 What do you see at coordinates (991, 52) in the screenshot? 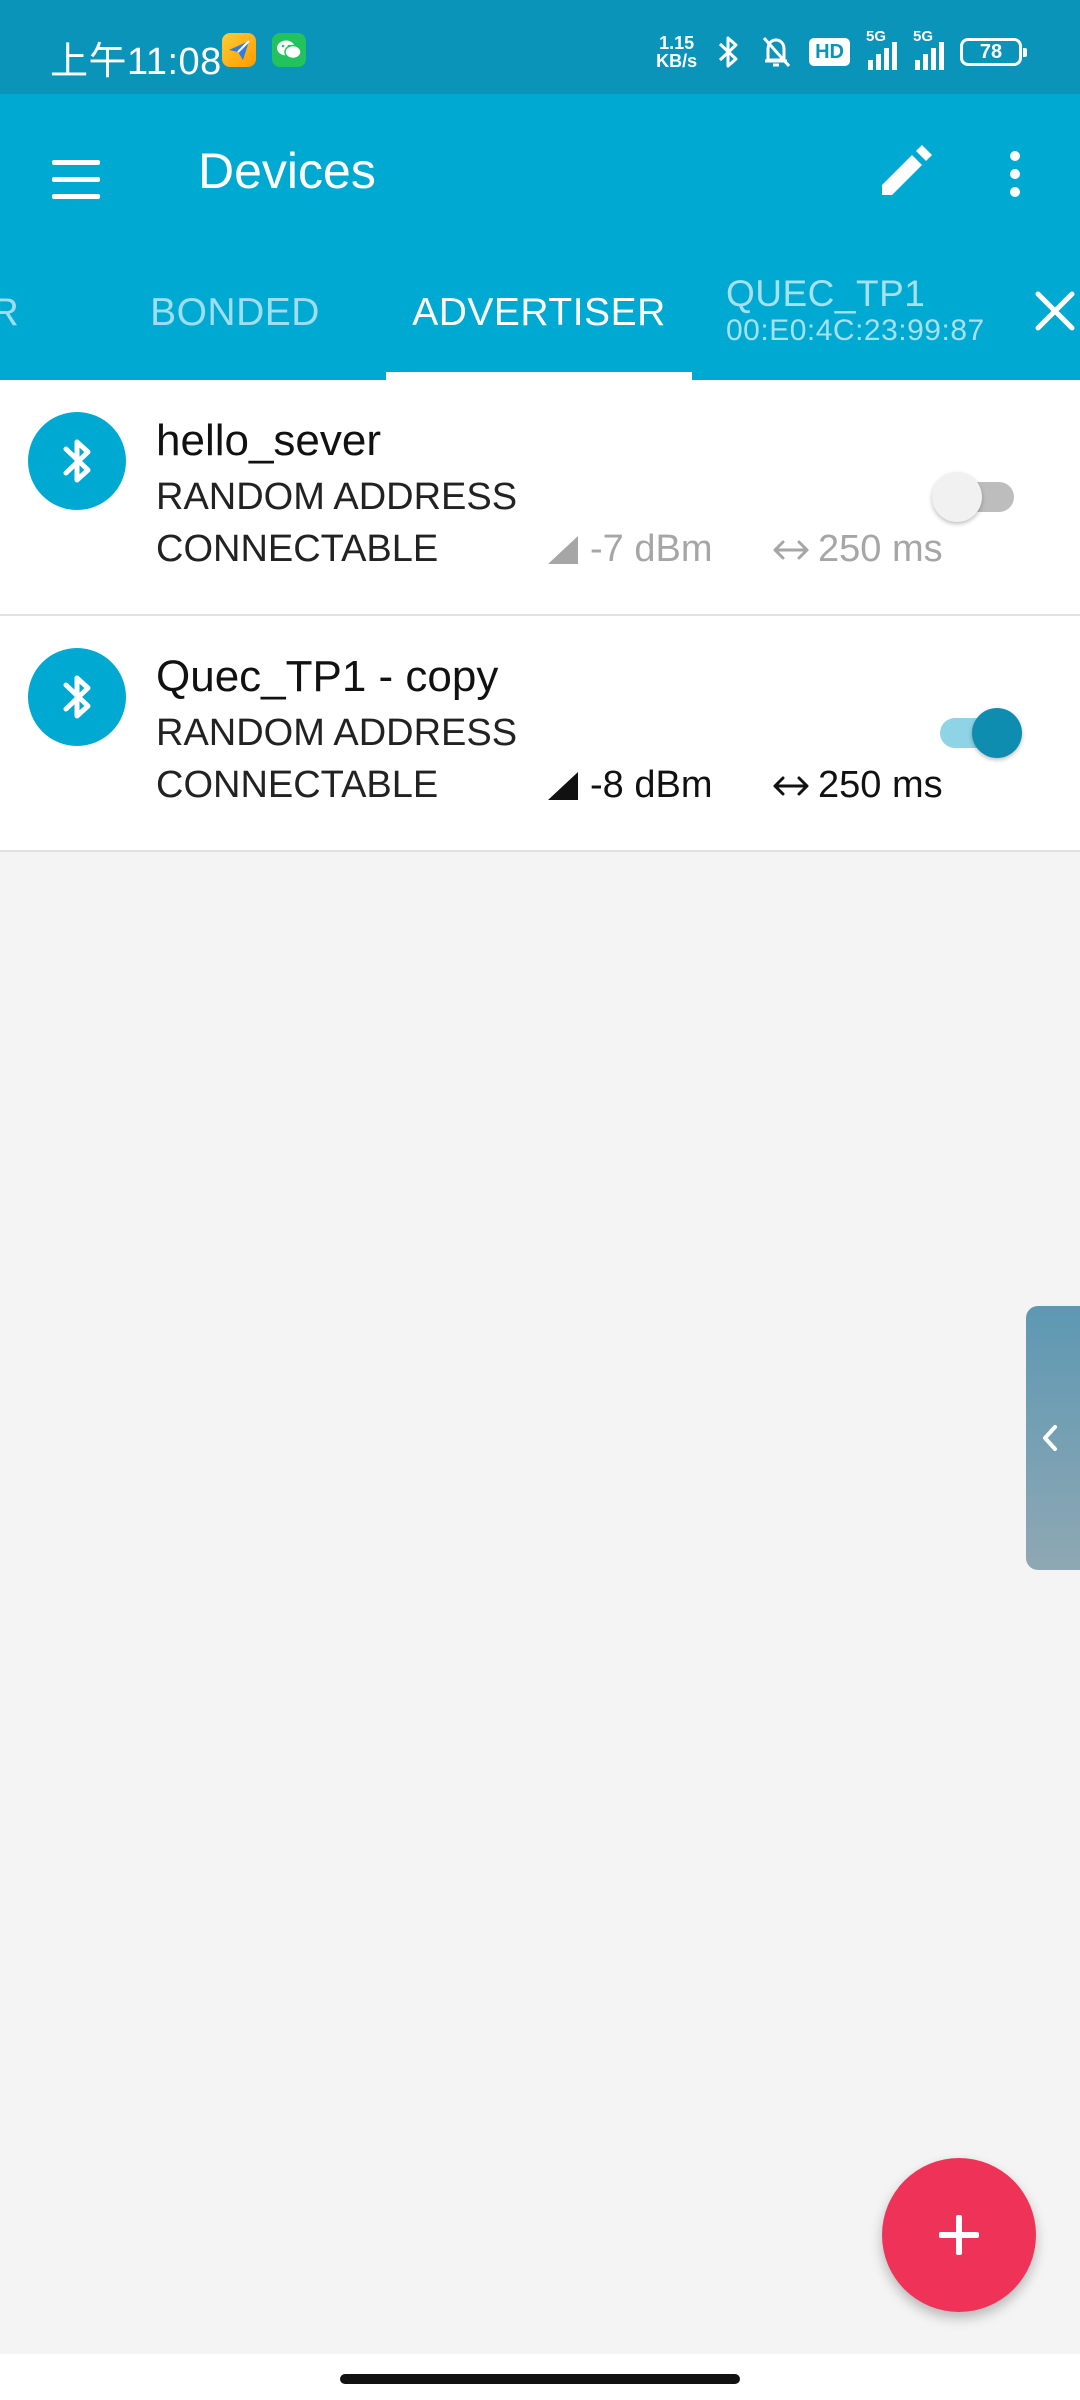
I see `battery-level: 78` at bounding box center [991, 52].